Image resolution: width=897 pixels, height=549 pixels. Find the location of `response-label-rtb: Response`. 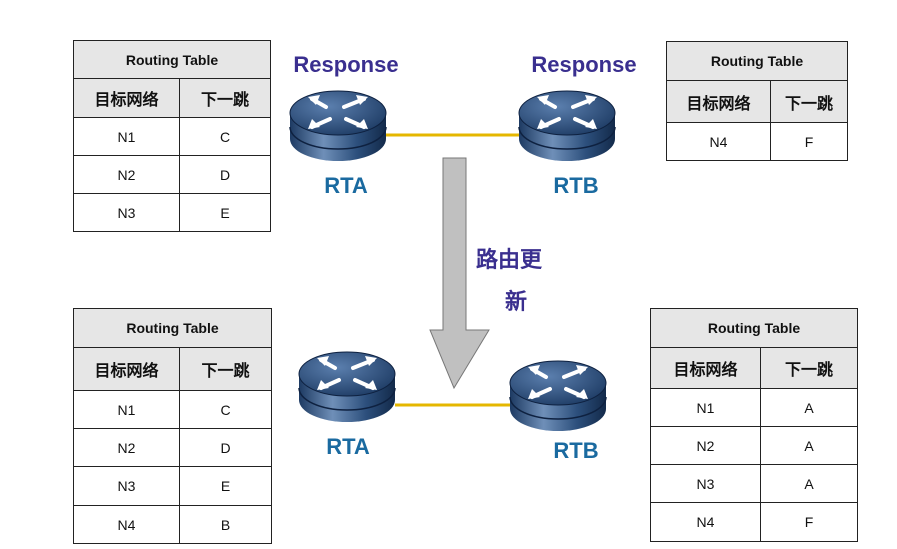

response-label-rtb: Response is located at coordinates (584, 64).